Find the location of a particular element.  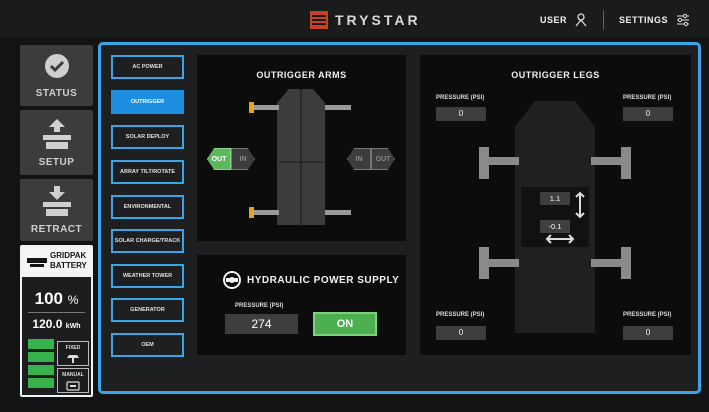

outrigger-arms-panel: OUTRIGGER ARMS OUT IN IN OUT is located at coordinates (301, 148).